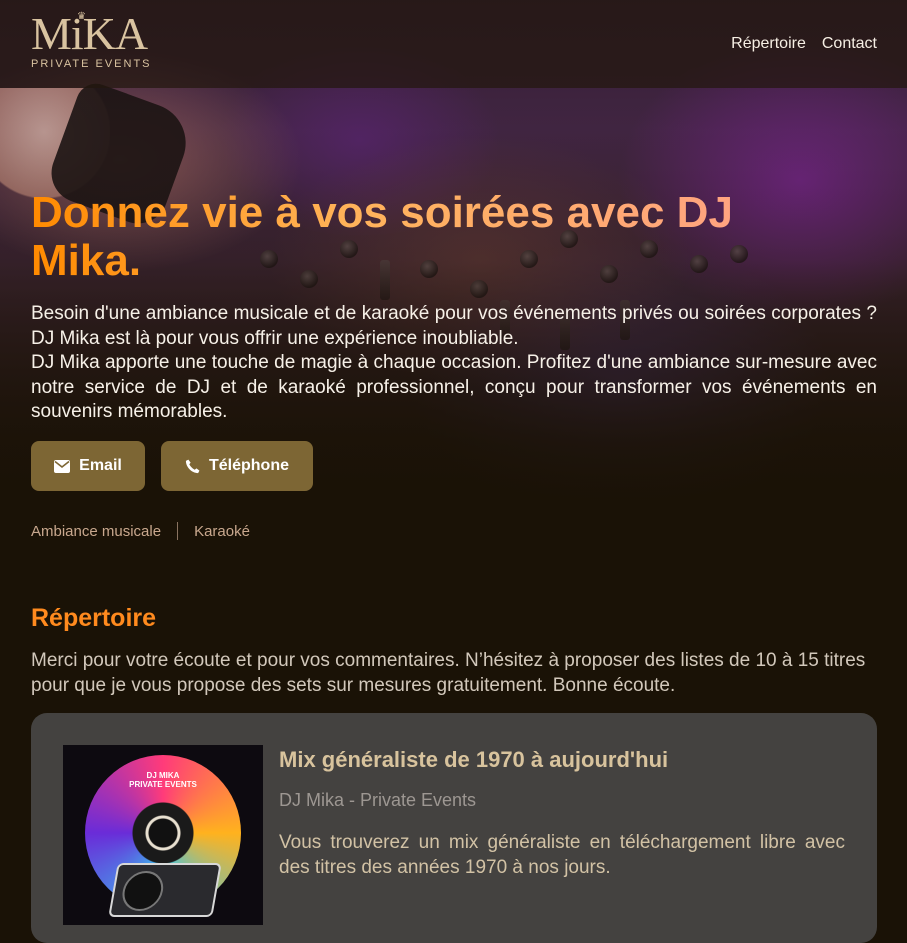 This screenshot has height=943, width=907. I want to click on mix-title: Mix généraliste de 1970 à aujourd'hui, so click(473, 760).